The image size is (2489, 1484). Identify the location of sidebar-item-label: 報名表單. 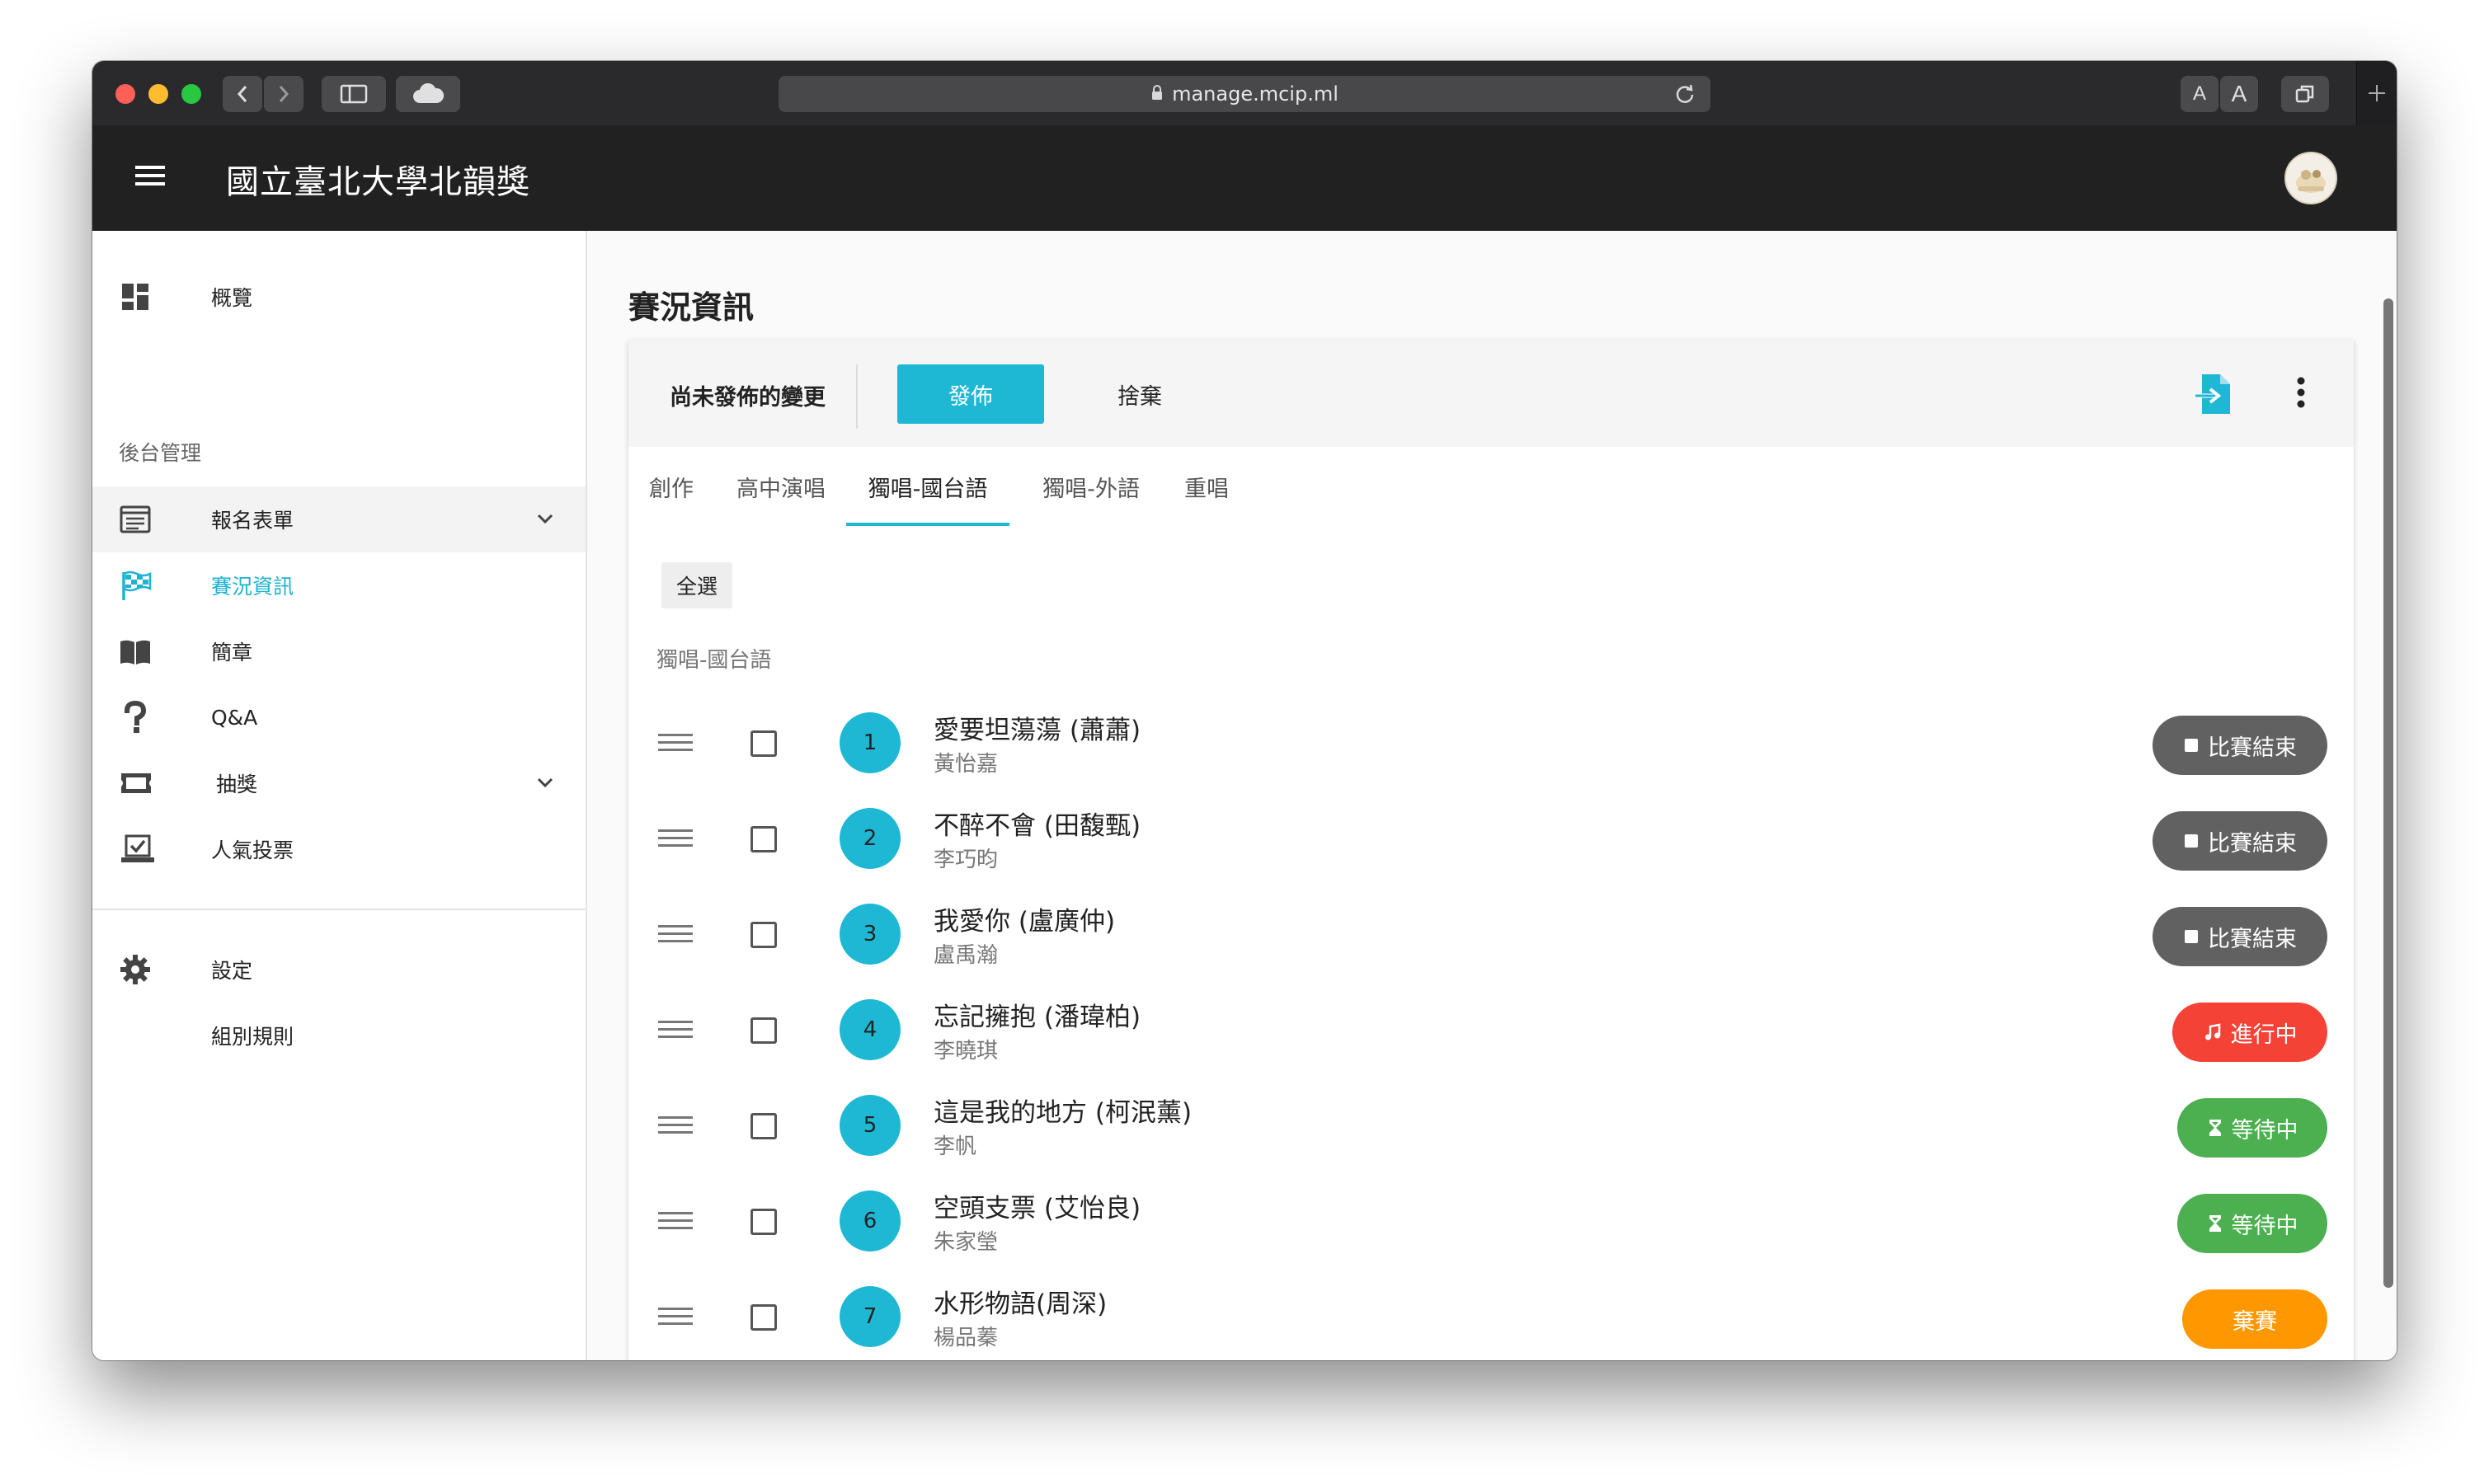
(253, 521).